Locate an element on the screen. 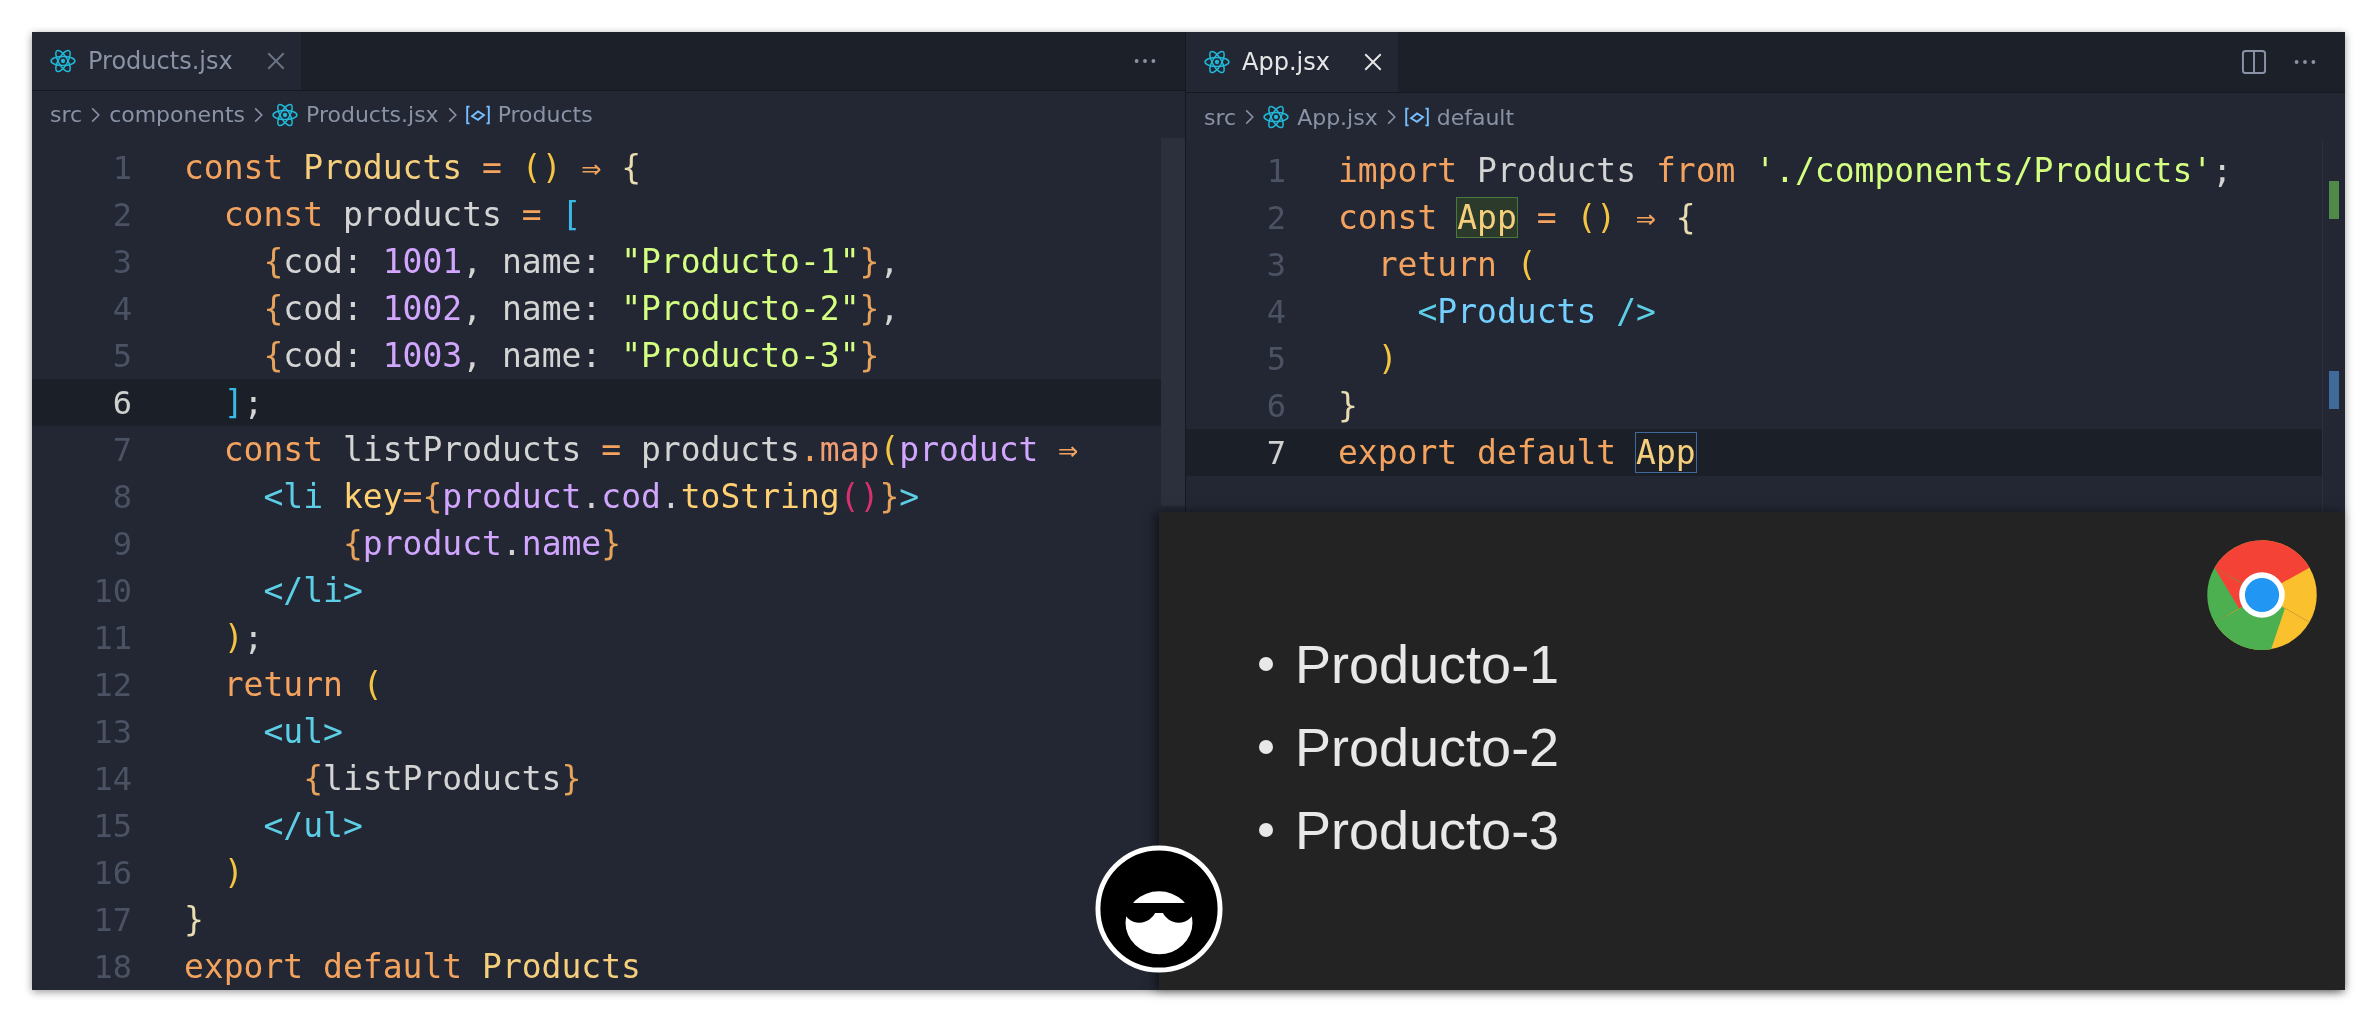  list-item: Producto-3 is located at coordinates (1427, 829).